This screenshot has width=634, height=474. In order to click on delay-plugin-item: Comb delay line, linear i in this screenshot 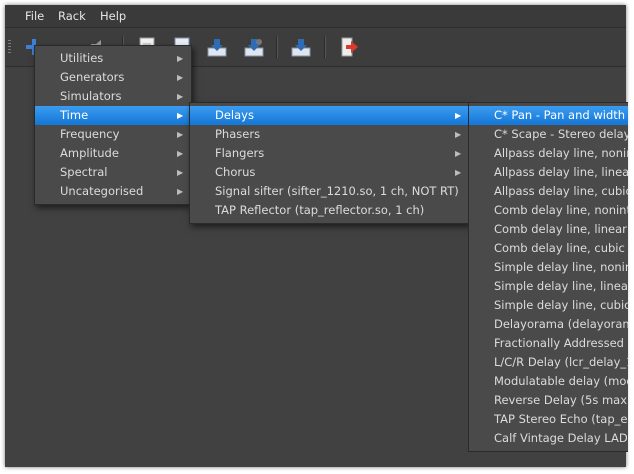, I will do `click(551, 229)`.